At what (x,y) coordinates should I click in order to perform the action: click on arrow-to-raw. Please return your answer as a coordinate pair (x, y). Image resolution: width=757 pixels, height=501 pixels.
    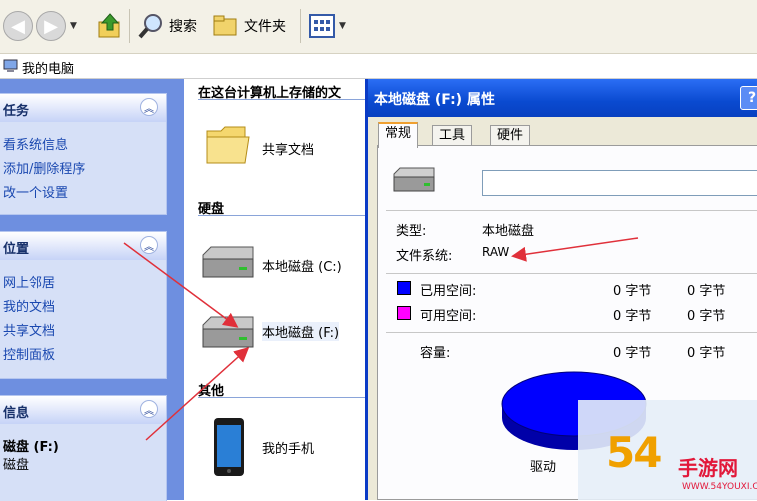
    Looking at the image, I should click on (575, 249).